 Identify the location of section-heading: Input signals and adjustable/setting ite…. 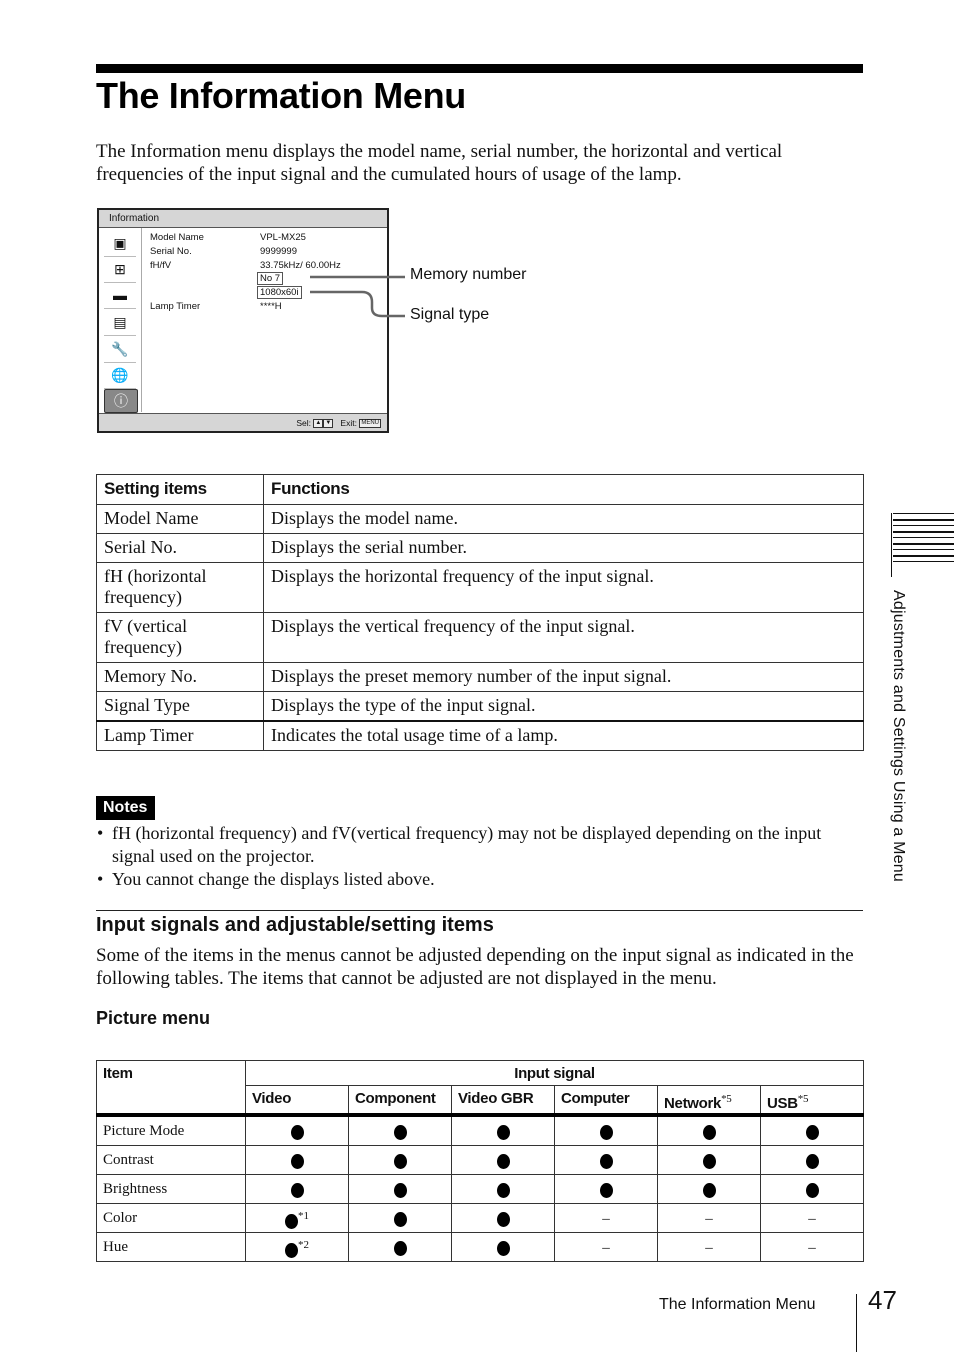
(295, 925).